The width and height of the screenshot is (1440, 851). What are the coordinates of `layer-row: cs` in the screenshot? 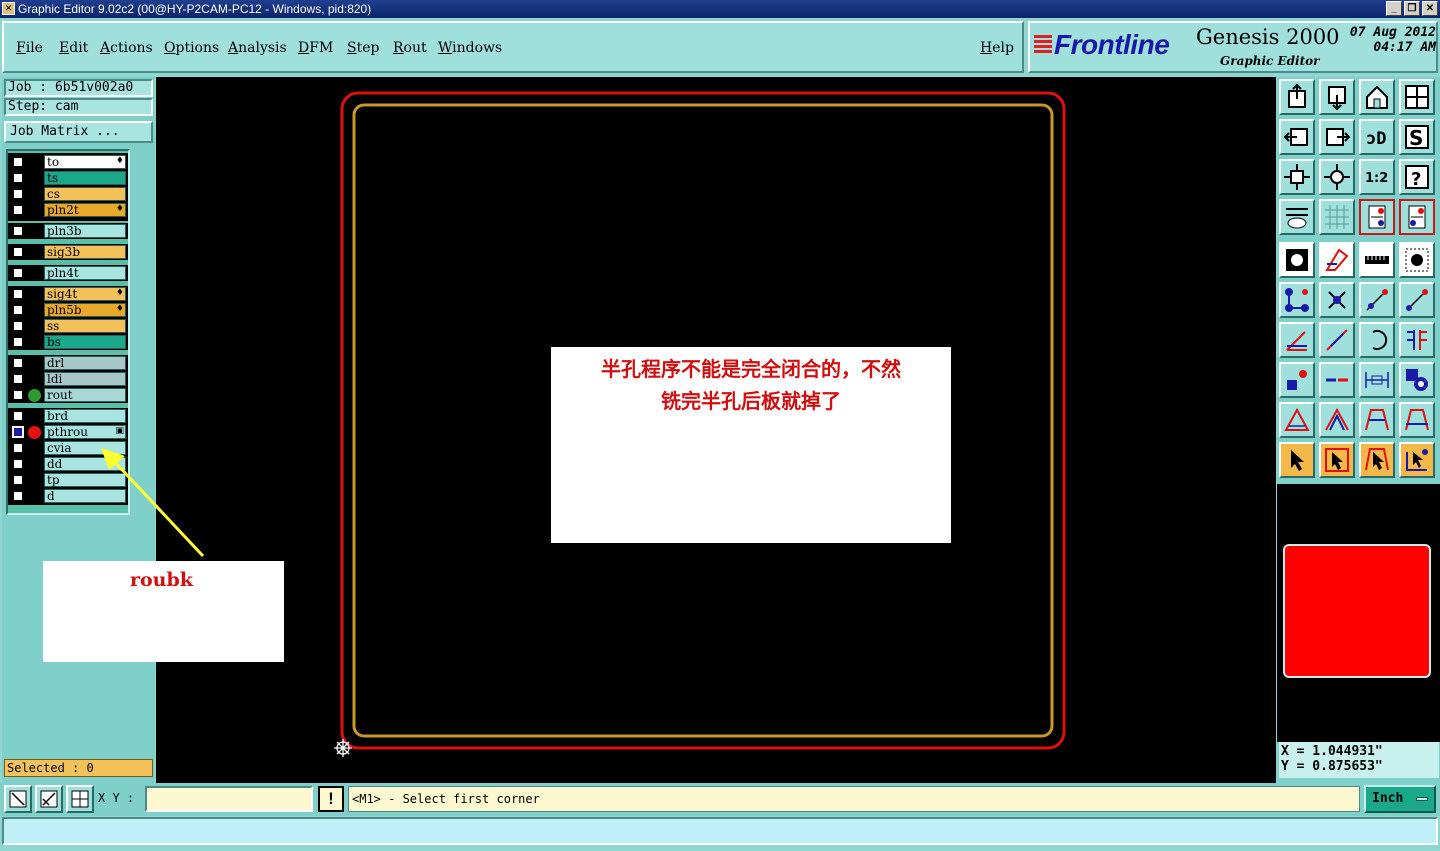 It's located at (68, 194).